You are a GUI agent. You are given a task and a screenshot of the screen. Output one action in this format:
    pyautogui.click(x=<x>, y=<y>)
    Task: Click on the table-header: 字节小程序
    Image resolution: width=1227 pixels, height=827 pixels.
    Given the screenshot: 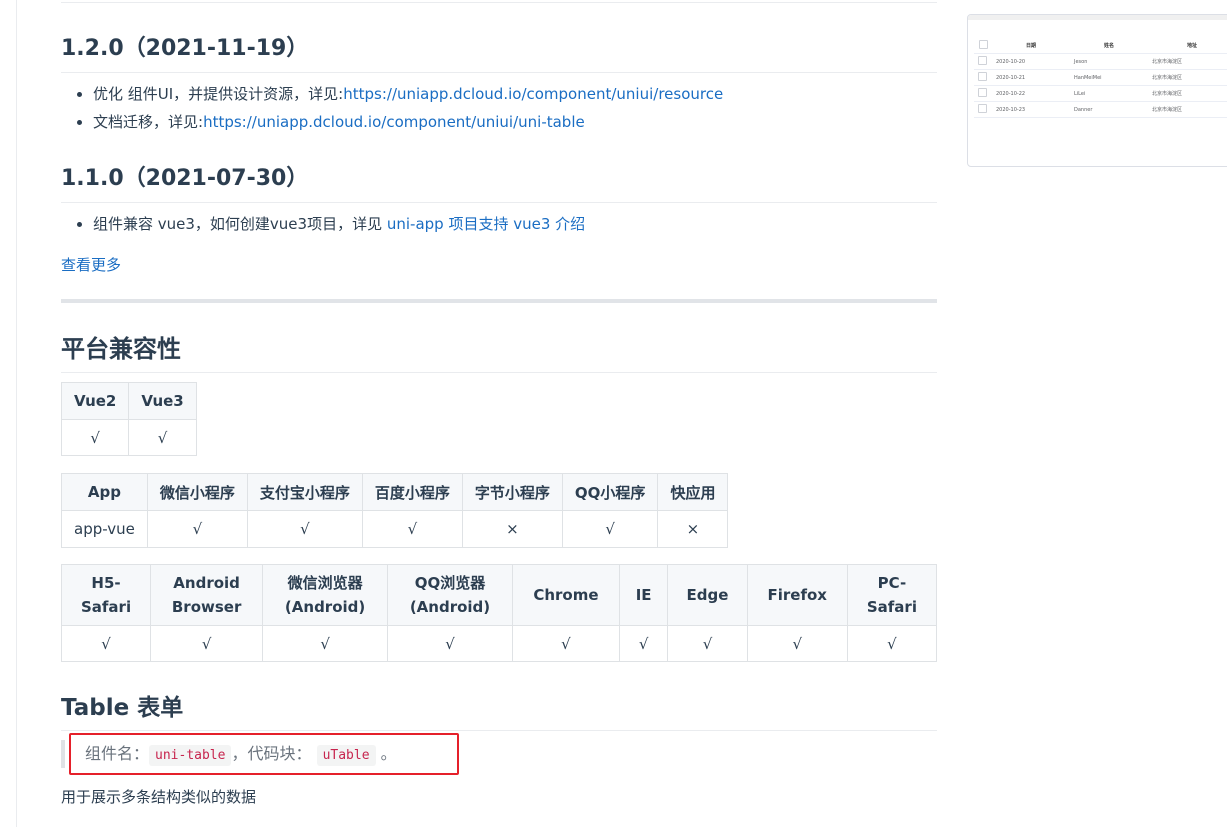 What is the action you would take?
    pyautogui.click(x=512, y=492)
    